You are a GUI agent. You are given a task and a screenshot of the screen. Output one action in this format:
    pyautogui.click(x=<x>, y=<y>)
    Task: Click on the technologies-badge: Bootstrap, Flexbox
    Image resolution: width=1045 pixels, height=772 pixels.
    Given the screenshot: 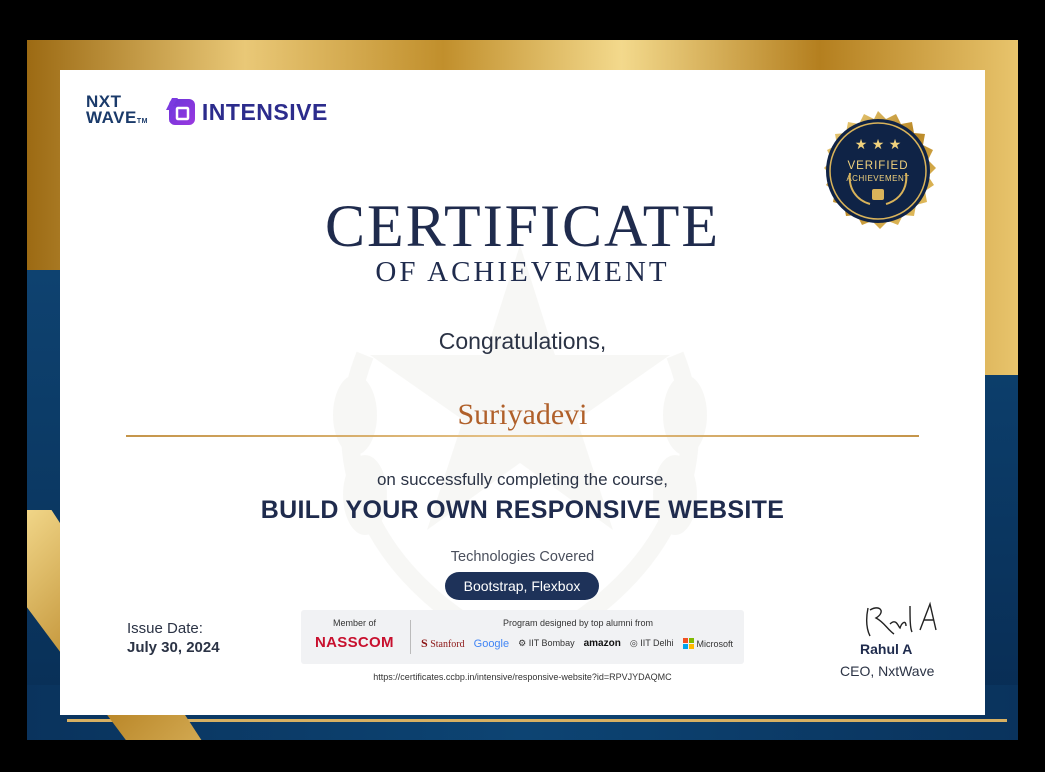 What is the action you would take?
    pyautogui.click(x=522, y=586)
    